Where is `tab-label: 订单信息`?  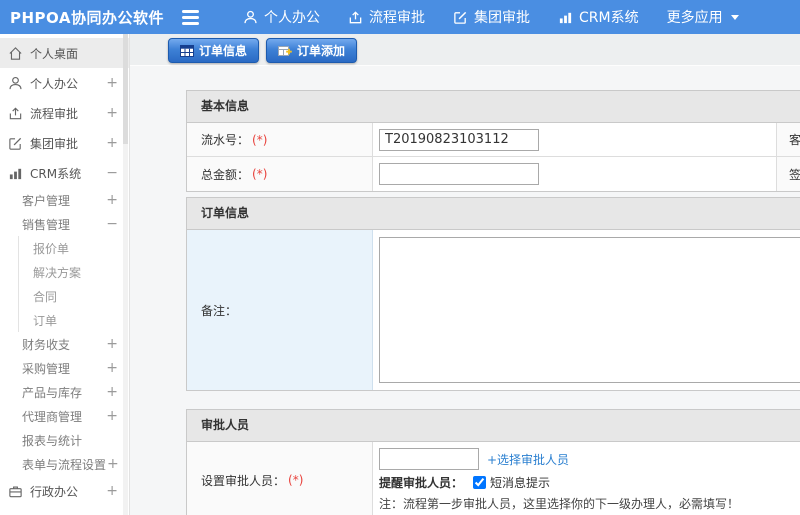 tab-label: 订单信息 is located at coordinates (223, 51).